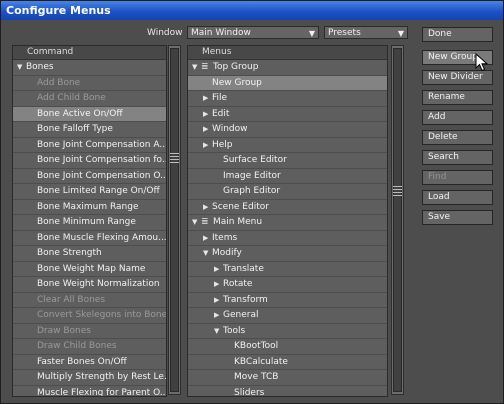 The width and height of the screenshot is (504, 404). I want to click on menu-list-item: KBCalculate, so click(287, 362).